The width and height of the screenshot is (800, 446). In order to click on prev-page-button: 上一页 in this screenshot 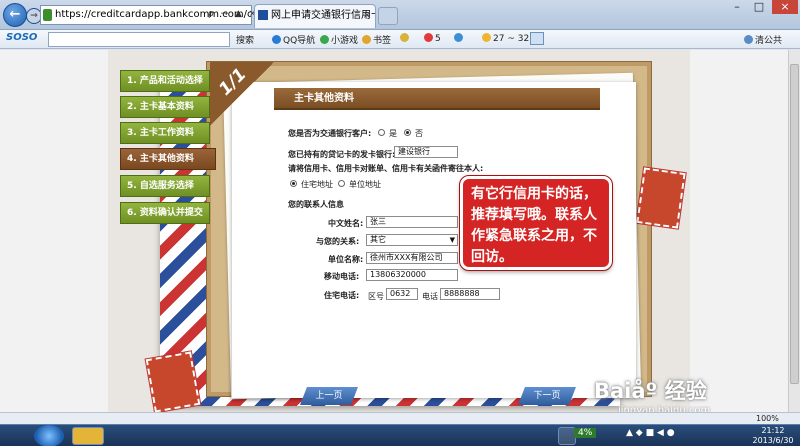, I will do `click(329, 396)`.